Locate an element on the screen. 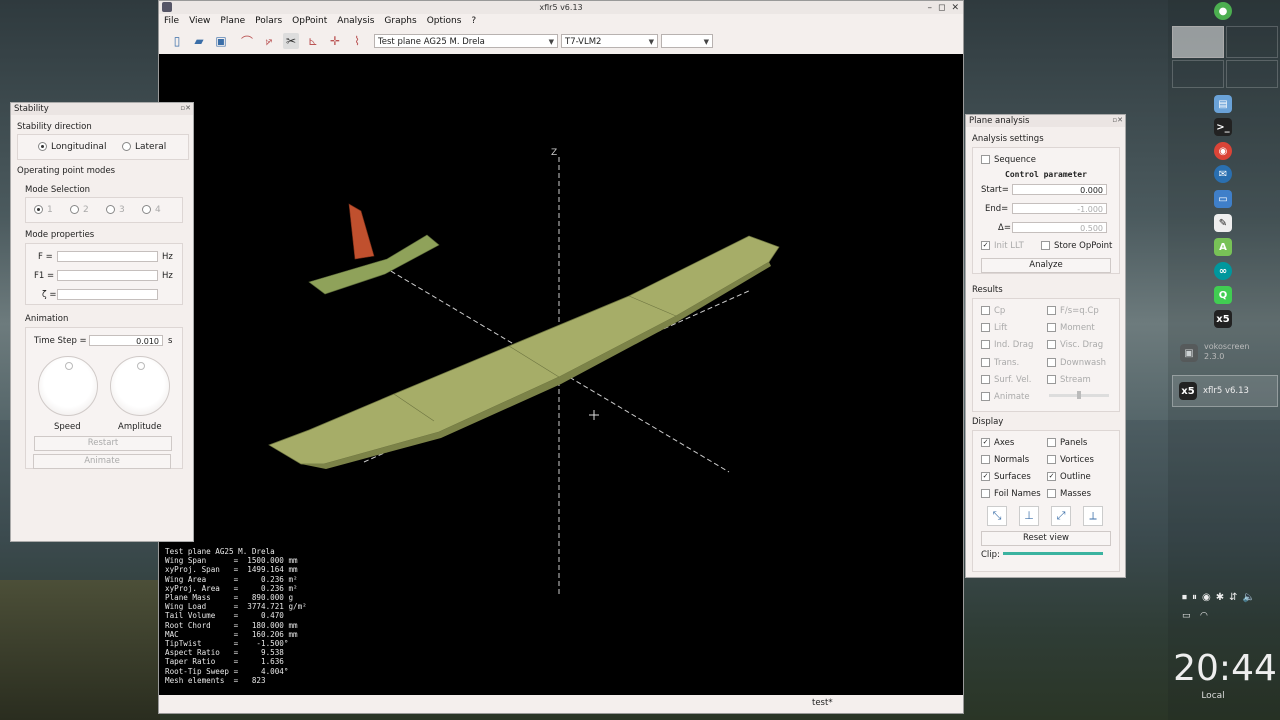 The width and height of the screenshot is (1280, 720). chrome-icon: ◉ is located at coordinates (1223, 151).